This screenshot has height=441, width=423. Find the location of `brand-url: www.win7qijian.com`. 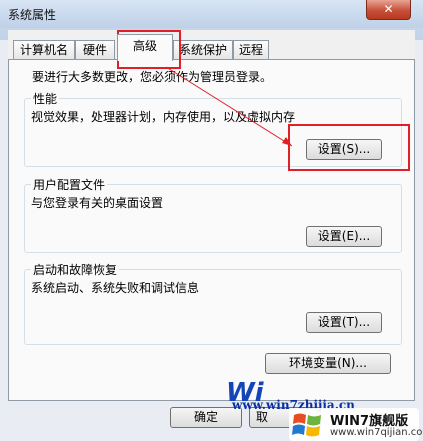

brand-url: www.win7qijian.com is located at coordinates (376, 432).